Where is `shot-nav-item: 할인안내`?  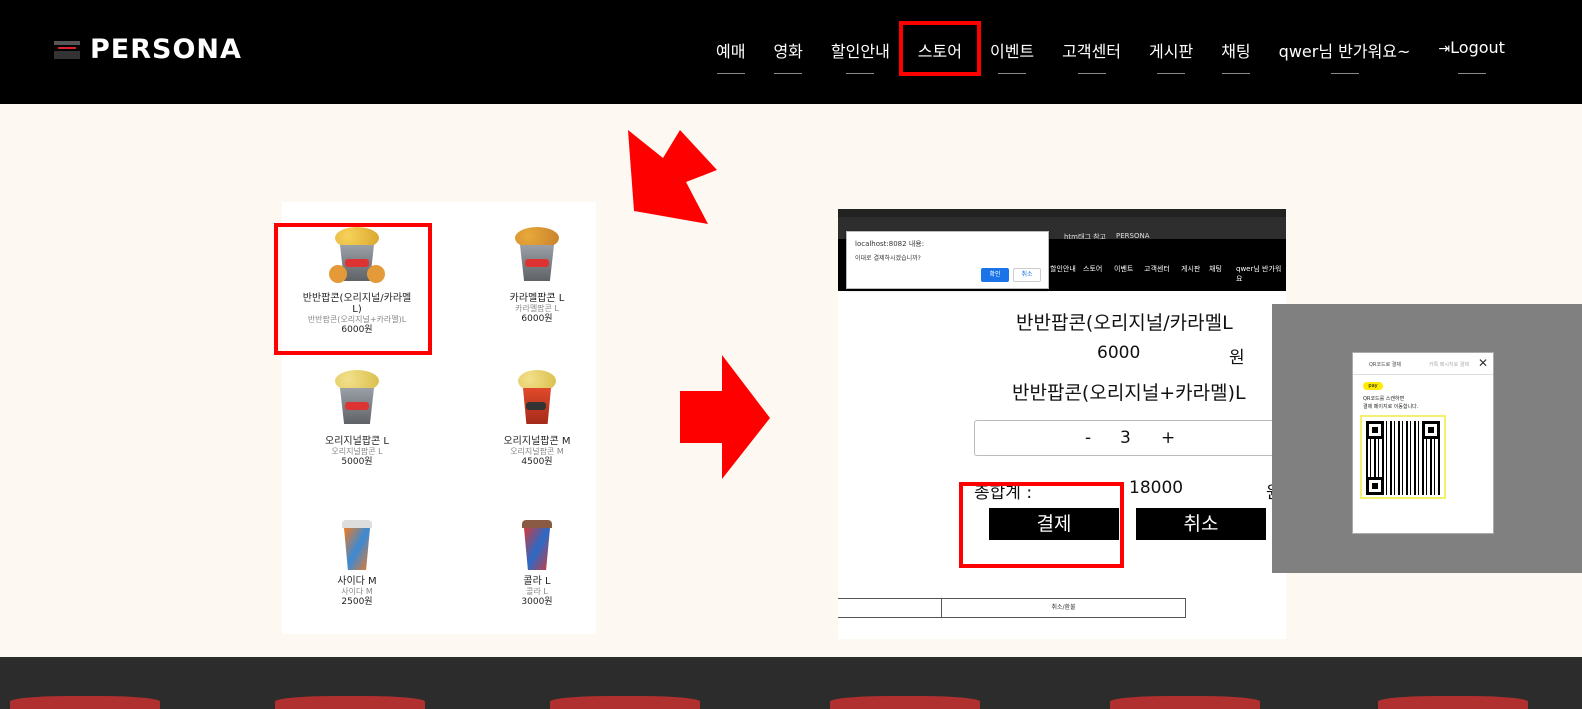
shot-nav-item: 할인안내 is located at coordinates (1063, 269).